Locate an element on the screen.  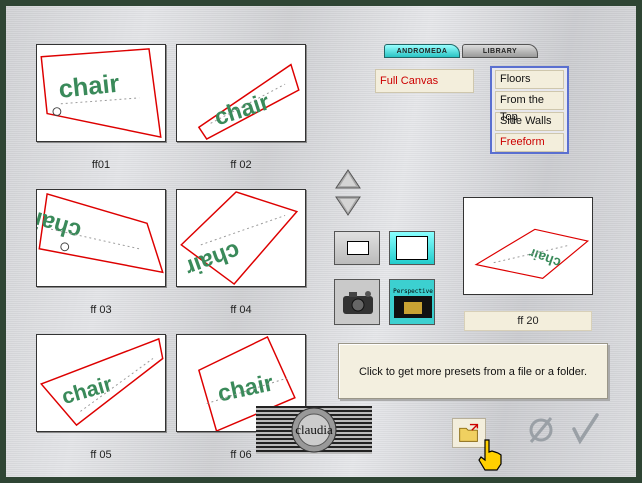
perspective-button: Perspective is located at coordinates (412, 302).